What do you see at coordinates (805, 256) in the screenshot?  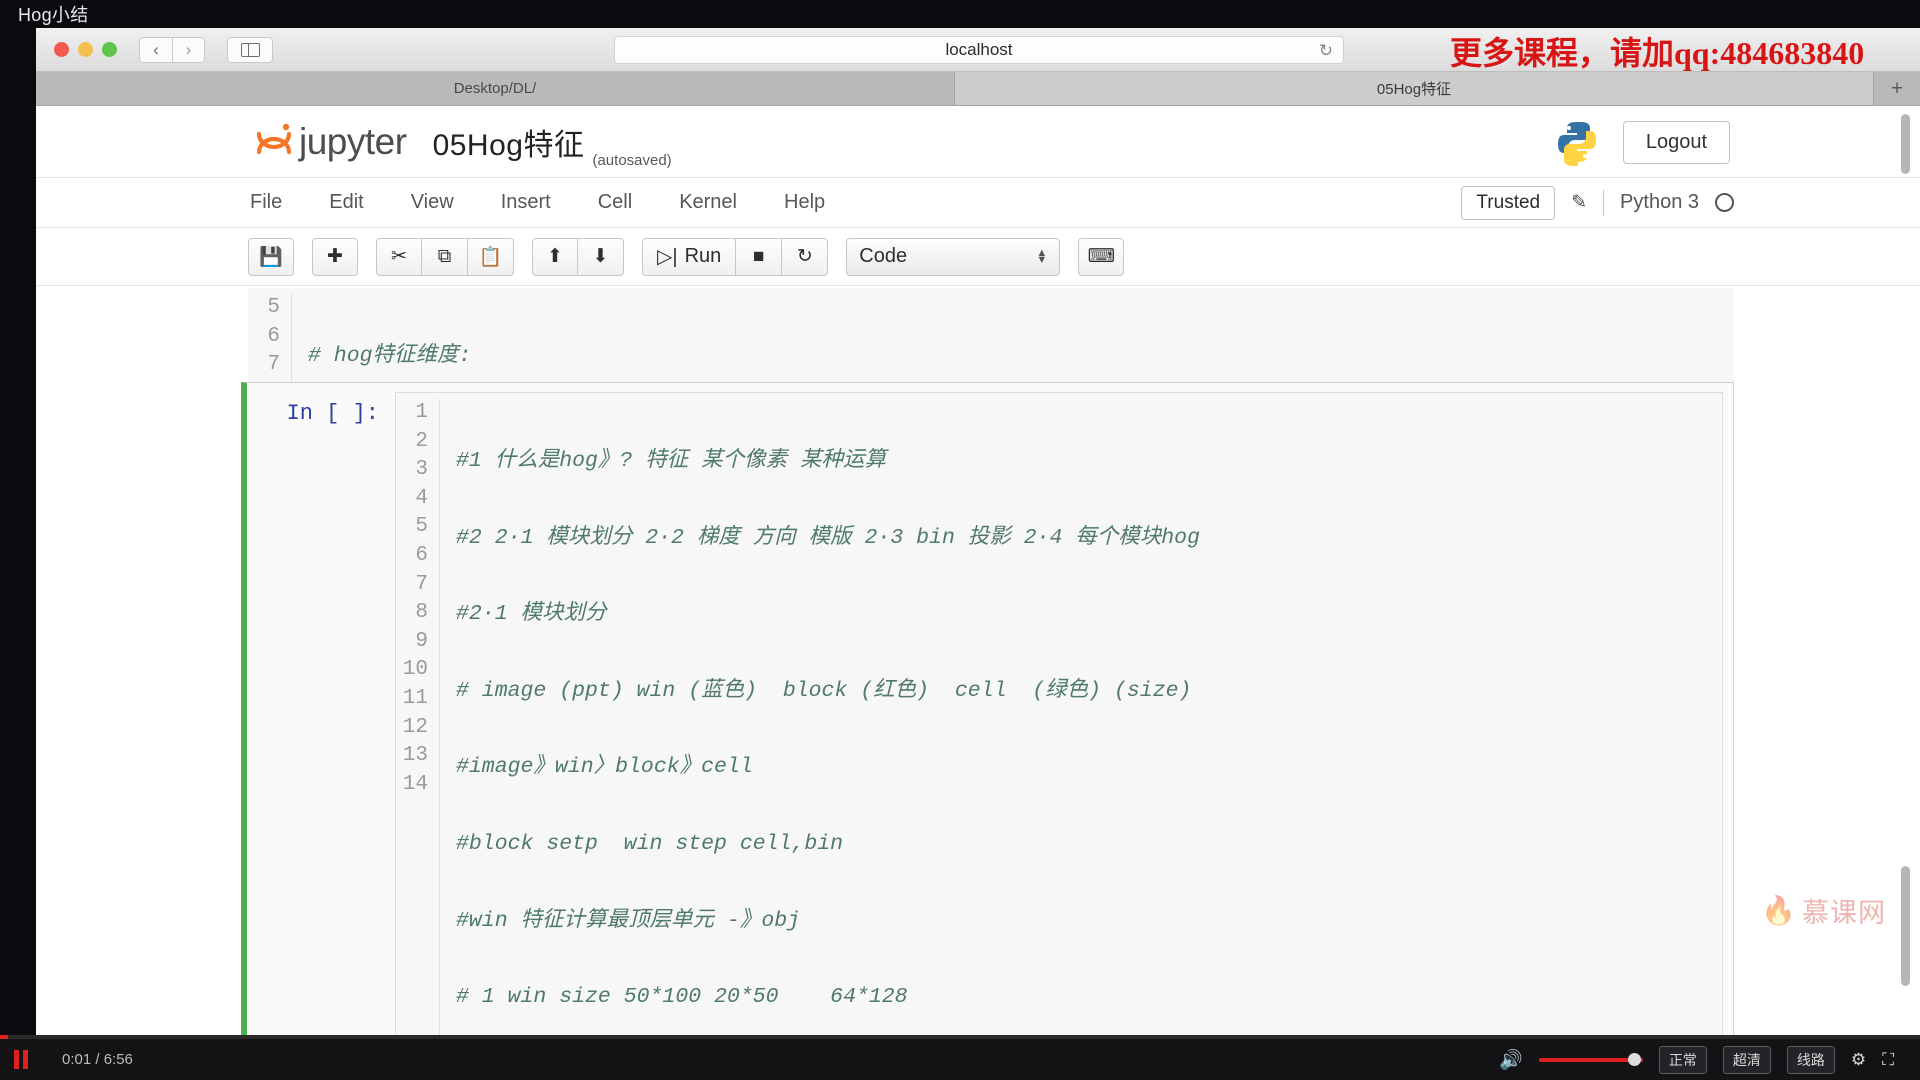 I see `restart-icon: ↻` at bounding box center [805, 256].